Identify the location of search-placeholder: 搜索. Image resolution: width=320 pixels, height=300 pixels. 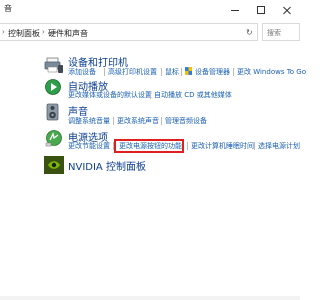
(274, 33).